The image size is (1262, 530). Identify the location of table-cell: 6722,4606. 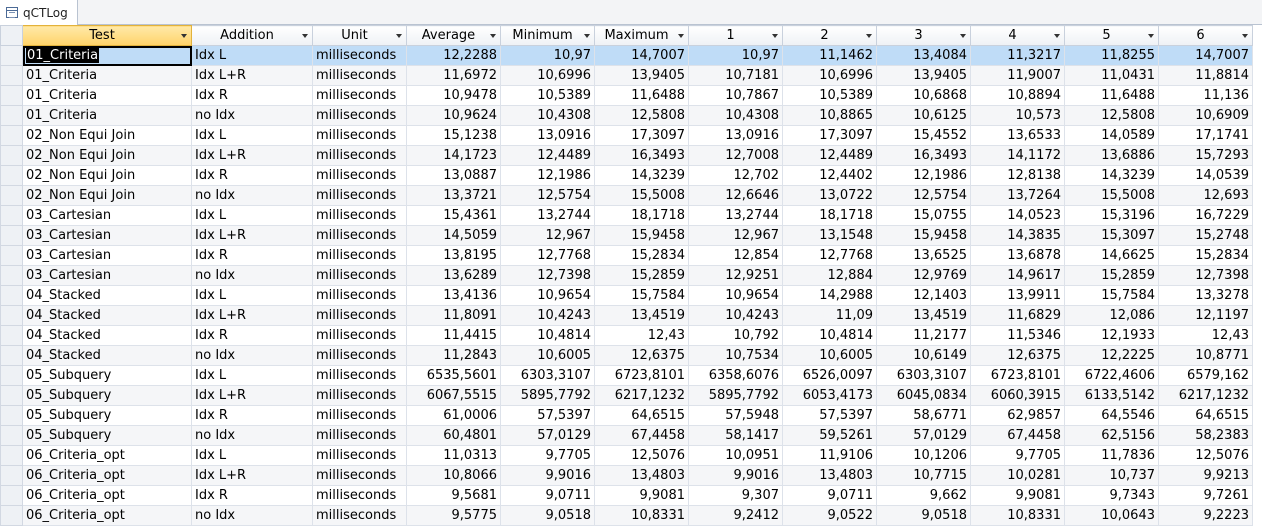
(1111, 375).